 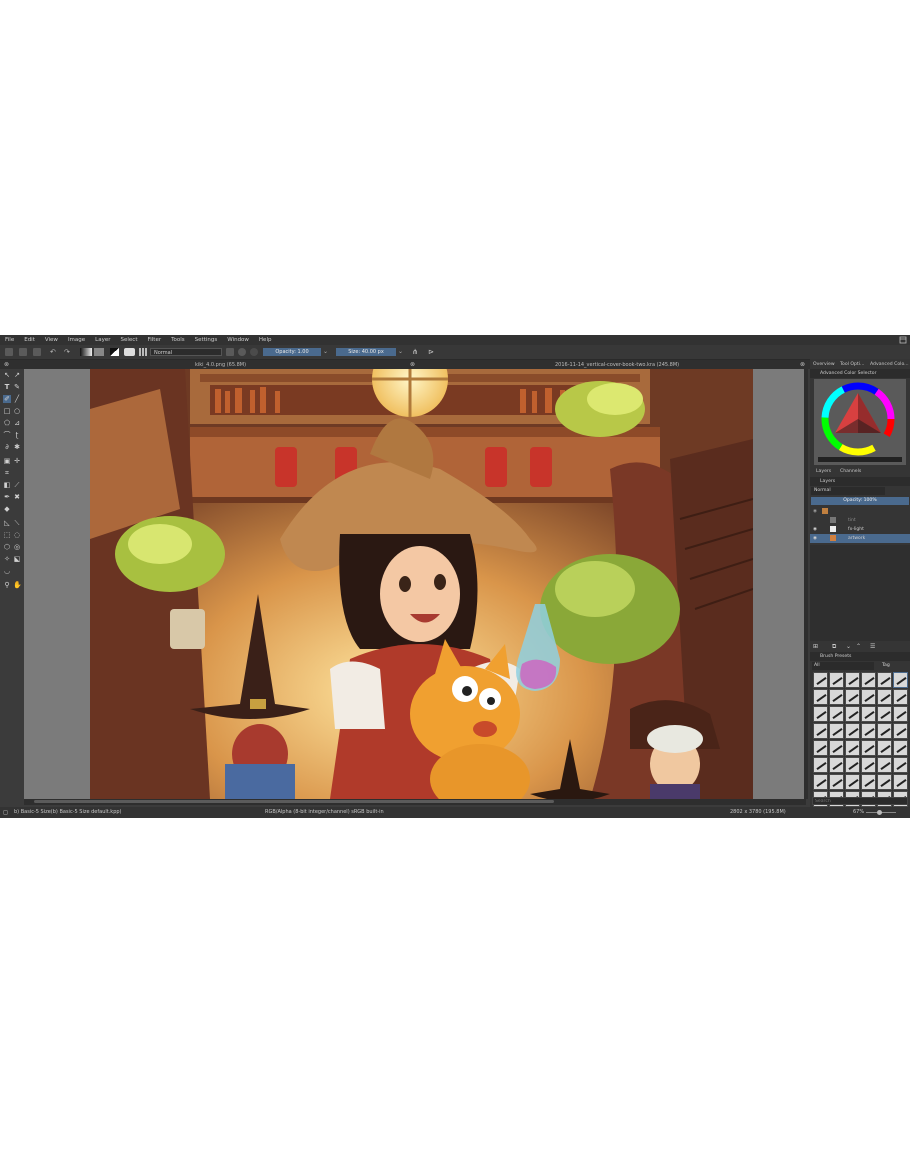 I want to click on tab-document-1: kiki_4.0.png (65.8M), so click(x=220, y=365).